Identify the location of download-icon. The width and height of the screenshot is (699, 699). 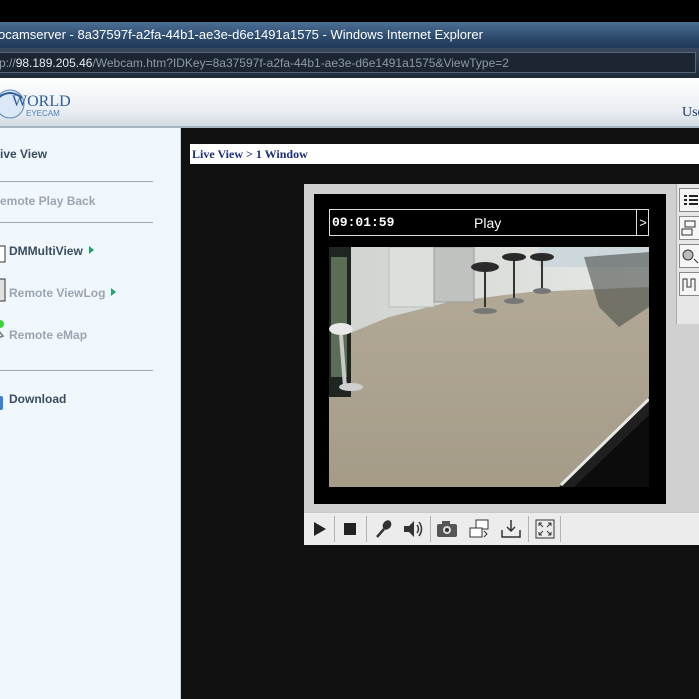
(511, 529).